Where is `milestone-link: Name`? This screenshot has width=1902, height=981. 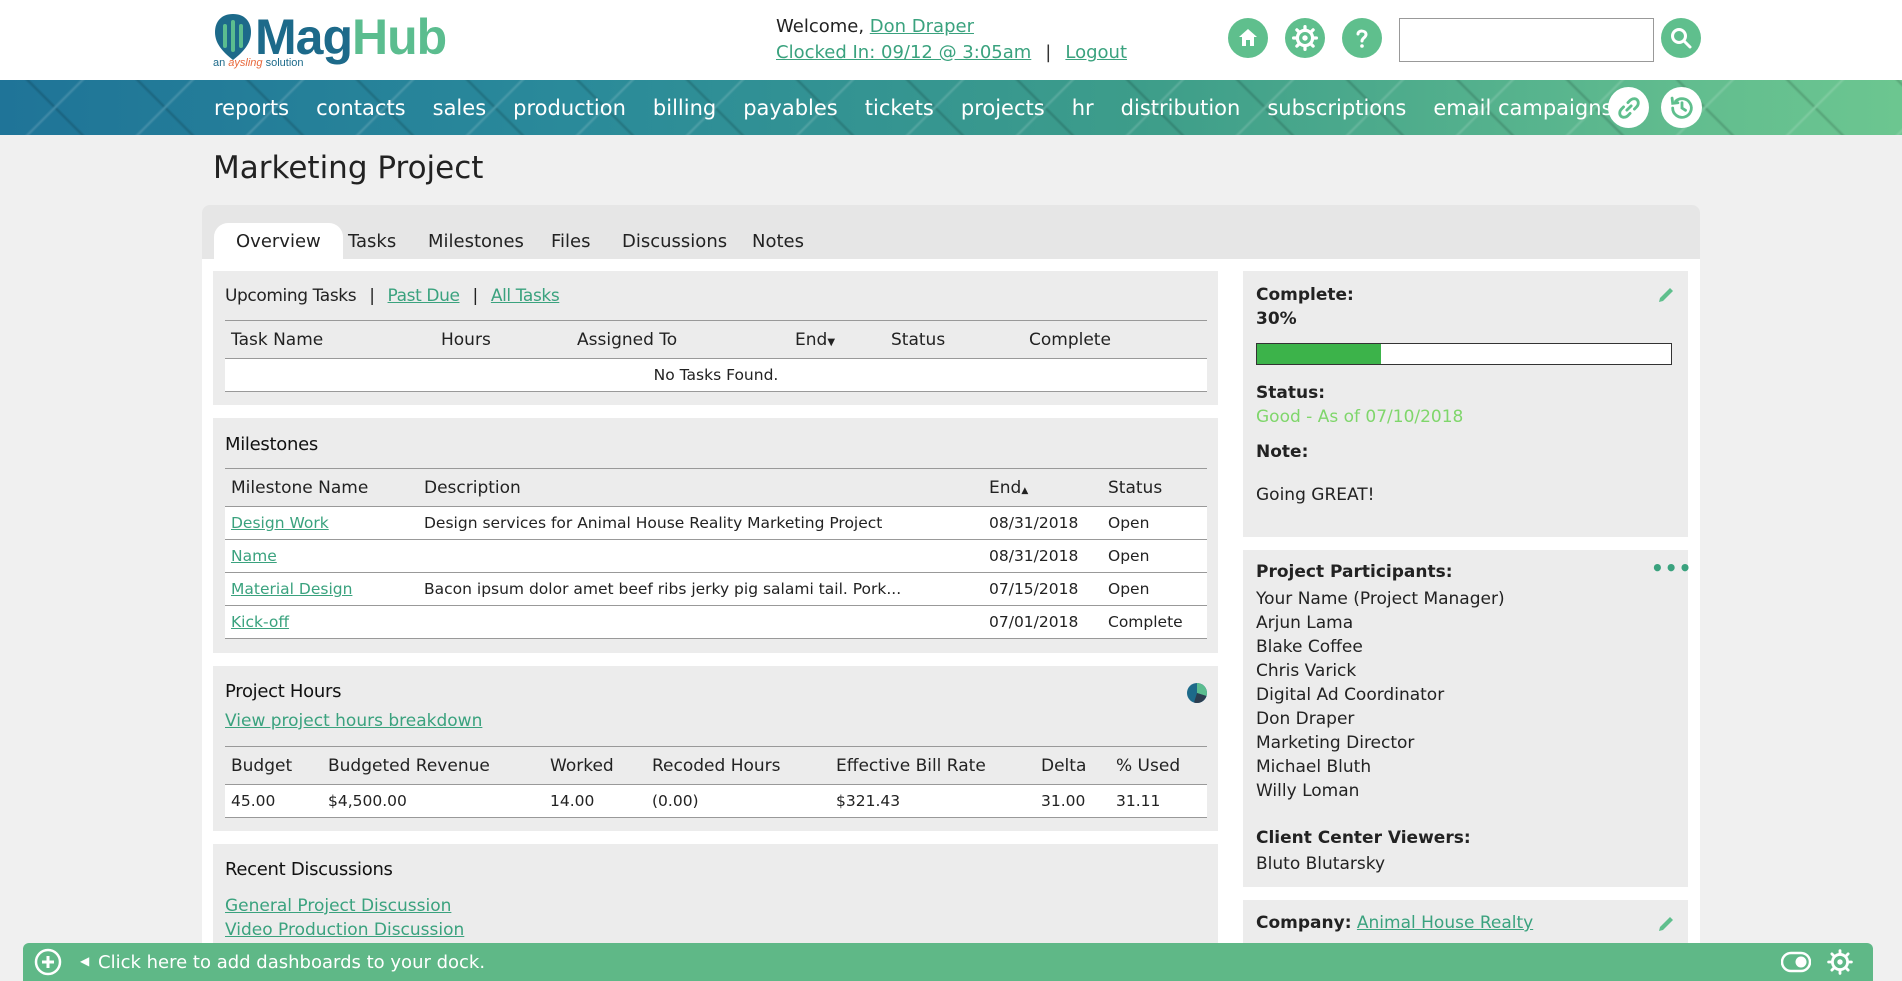 milestone-link: Name is located at coordinates (254, 556).